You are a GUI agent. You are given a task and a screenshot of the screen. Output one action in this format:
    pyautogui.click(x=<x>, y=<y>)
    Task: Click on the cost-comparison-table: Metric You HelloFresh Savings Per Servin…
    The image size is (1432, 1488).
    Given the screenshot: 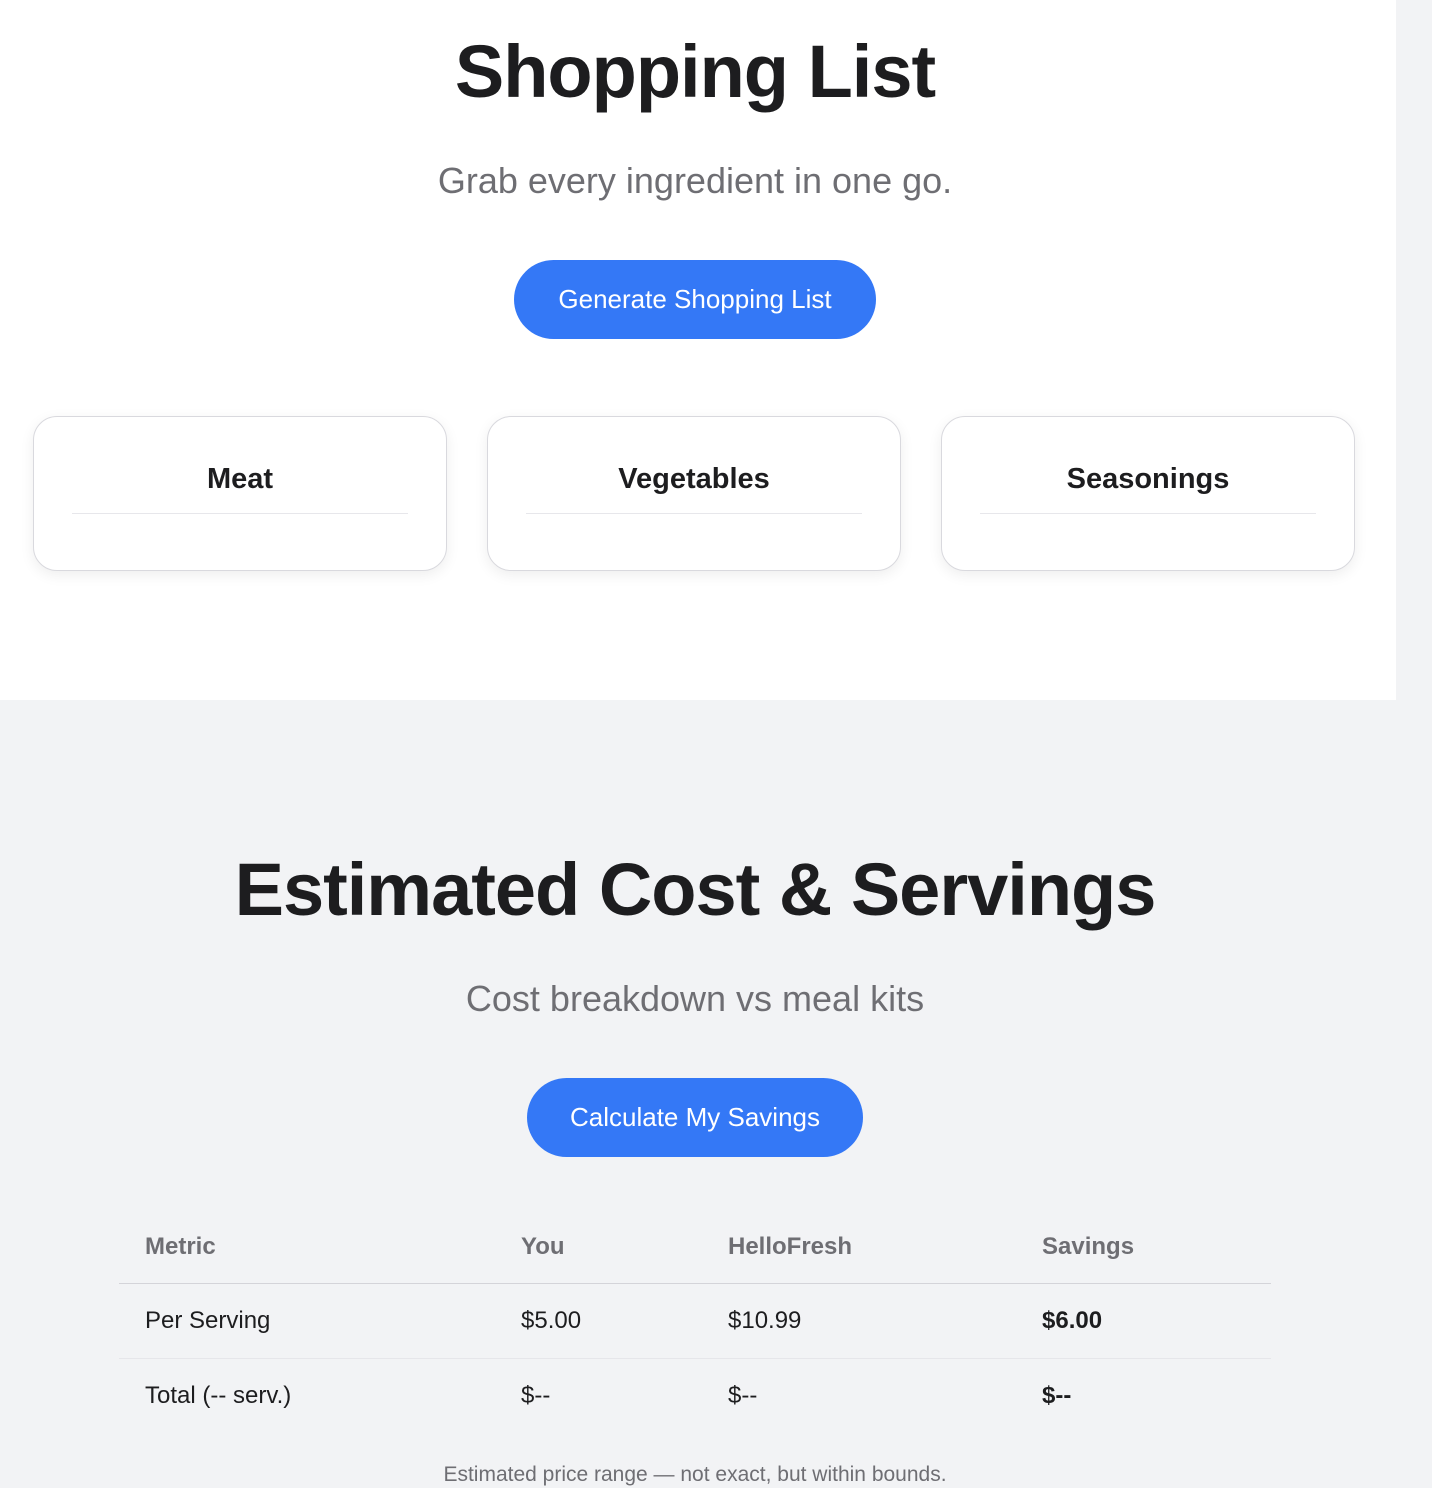 What is the action you would take?
    pyautogui.click(x=695, y=1321)
    